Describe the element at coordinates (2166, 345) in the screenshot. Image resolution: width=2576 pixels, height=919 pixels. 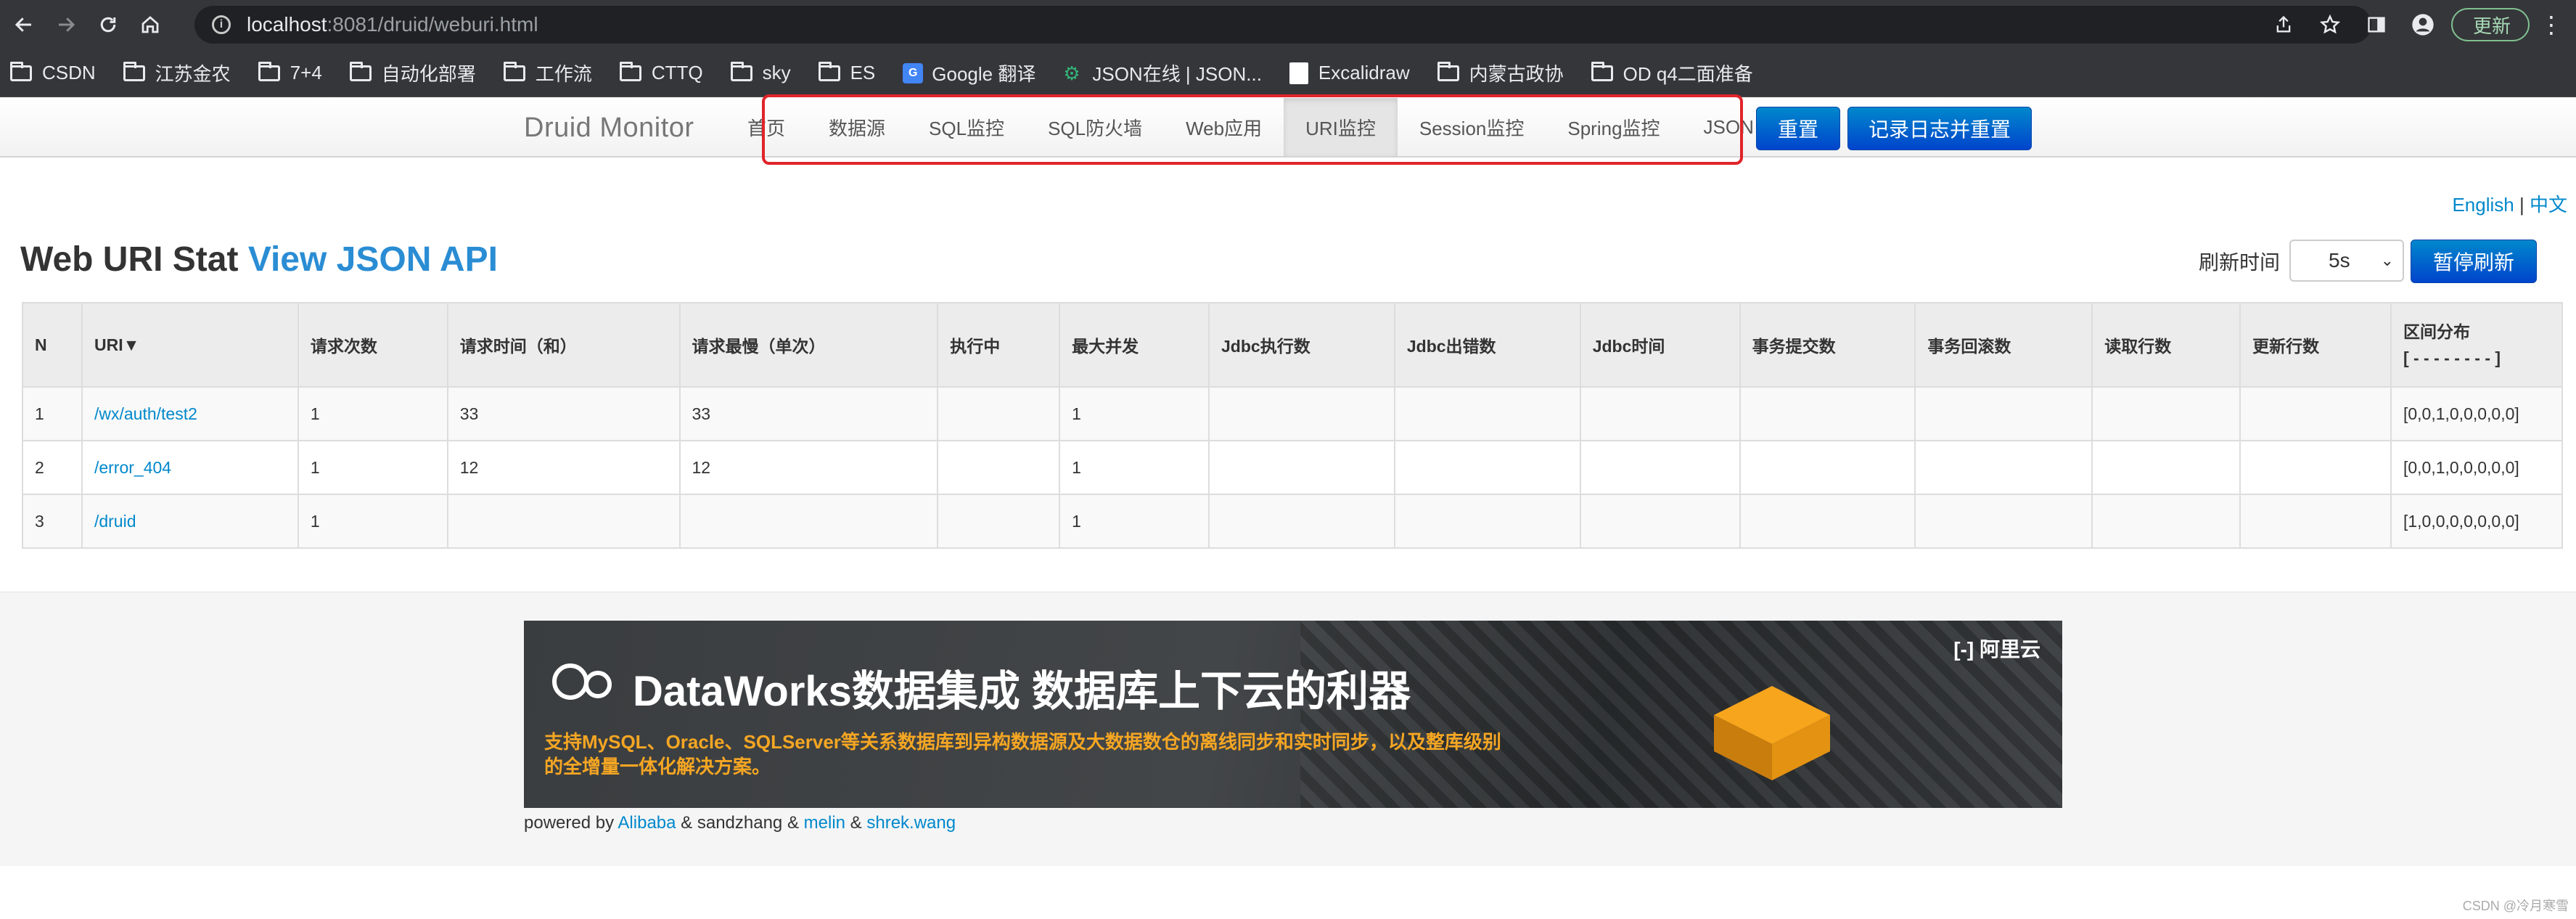
I see `col-header-fetch-rows: 读取行数` at that location.